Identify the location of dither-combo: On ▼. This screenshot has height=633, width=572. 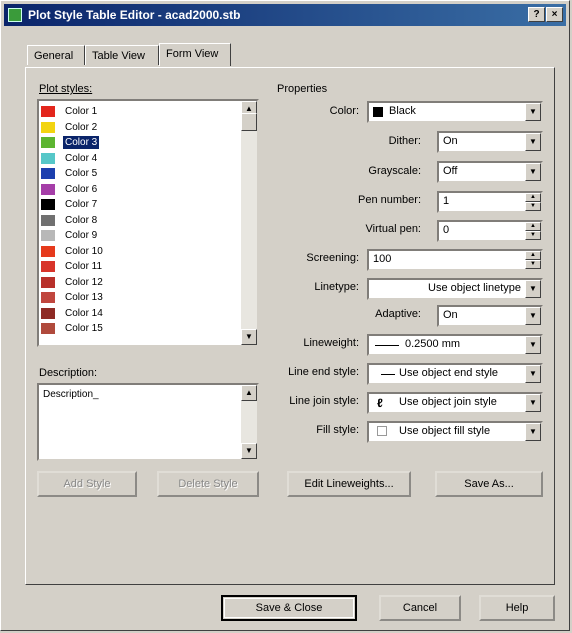
(490, 142).